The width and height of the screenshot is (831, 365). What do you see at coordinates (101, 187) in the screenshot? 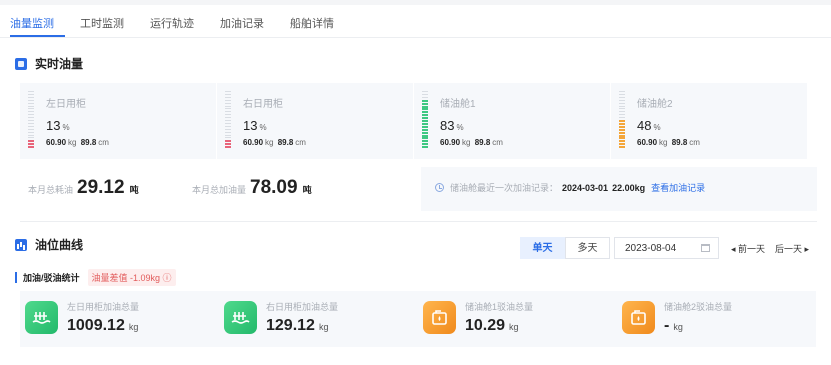
I see `consumption-value: 29.12` at bounding box center [101, 187].